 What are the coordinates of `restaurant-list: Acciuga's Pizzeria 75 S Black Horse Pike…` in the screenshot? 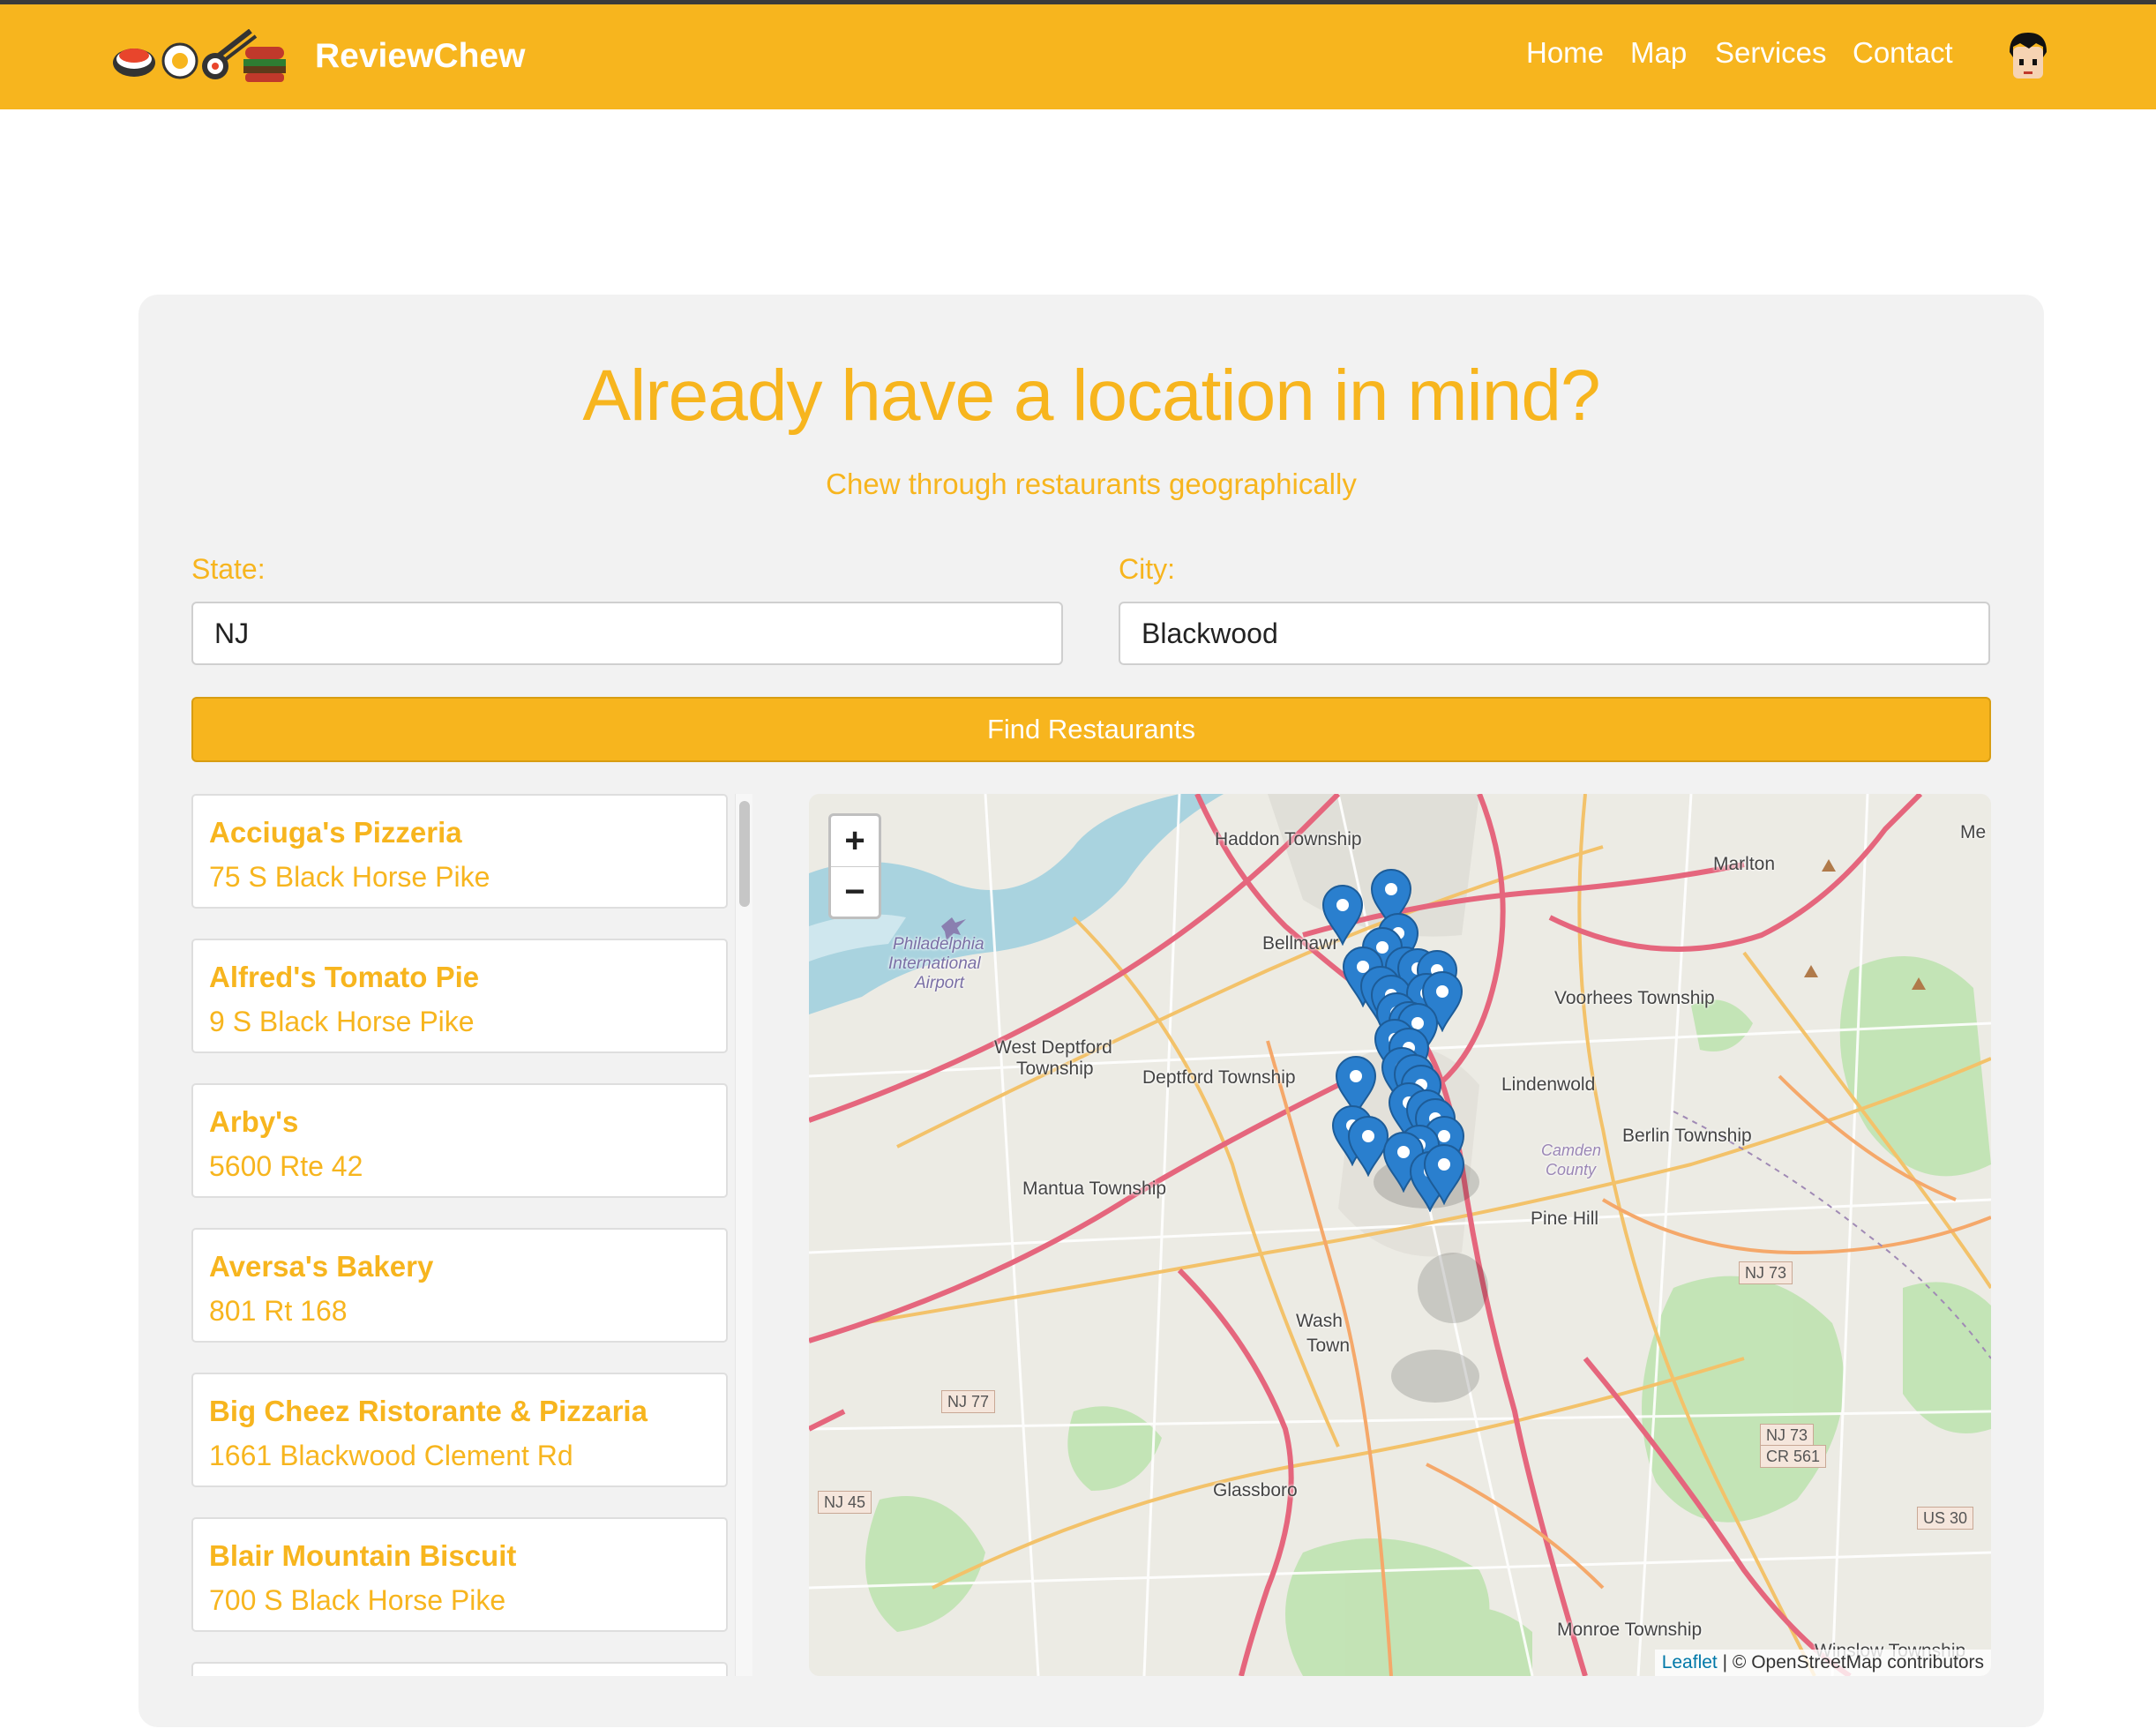 It's located at (471, 1235).